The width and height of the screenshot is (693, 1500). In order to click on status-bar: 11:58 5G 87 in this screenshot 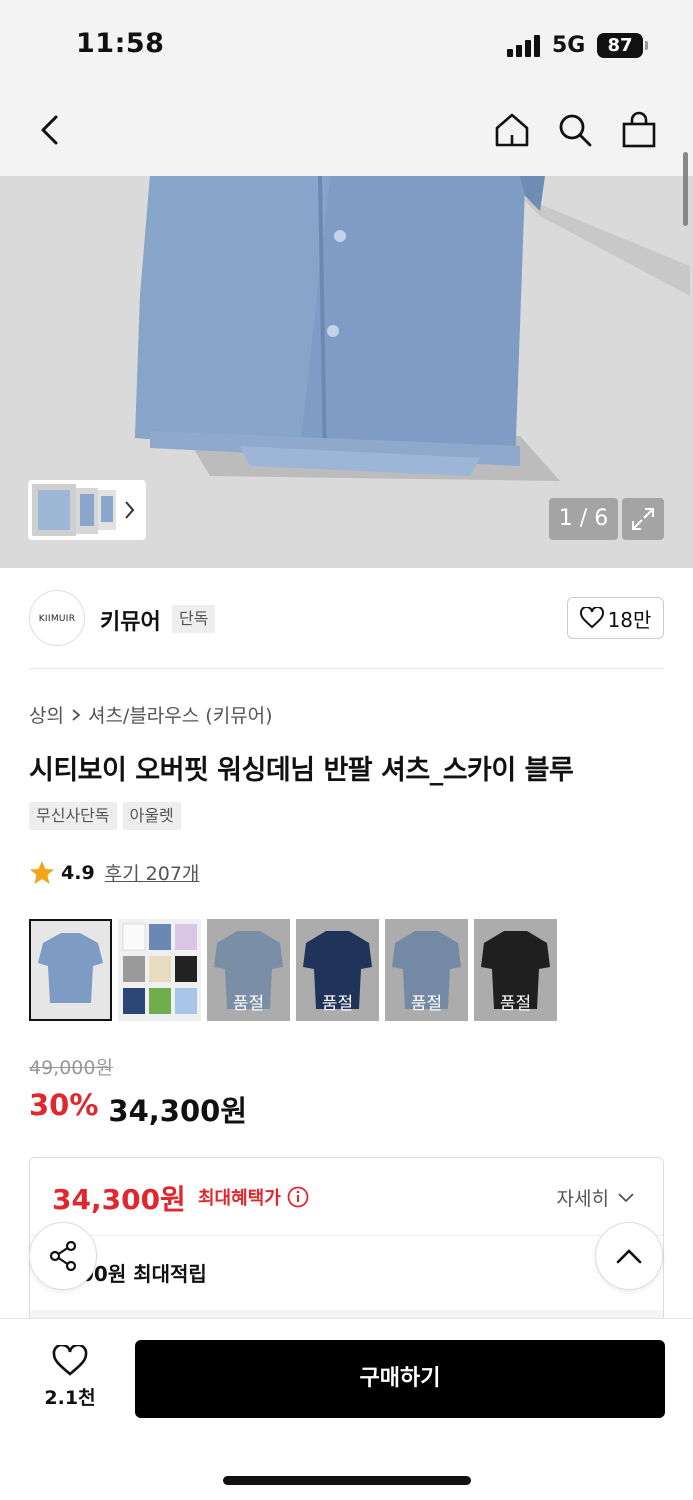, I will do `click(346, 44)`.